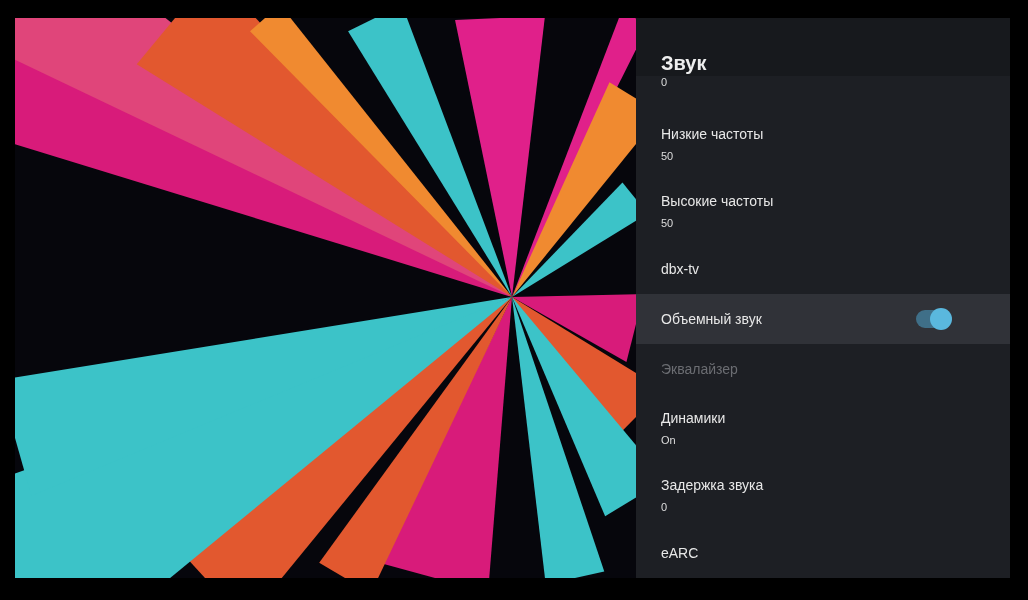 This screenshot has width=1028, height=600. Describe the element at coordinates (933, 319) in the screenshot. I see `toggle-switch` at that location.